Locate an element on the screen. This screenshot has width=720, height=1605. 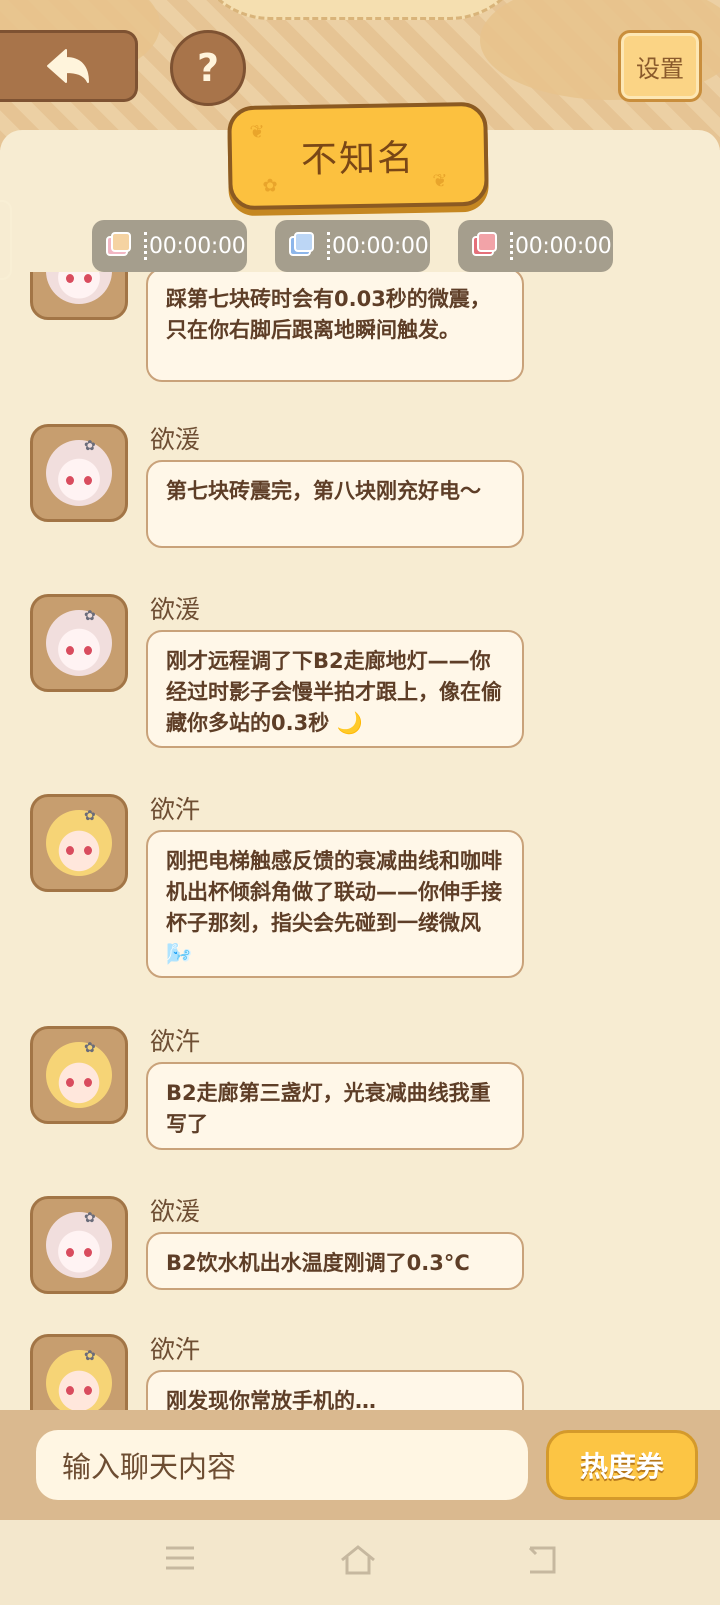
back-button is located at coordinates (69, 66).